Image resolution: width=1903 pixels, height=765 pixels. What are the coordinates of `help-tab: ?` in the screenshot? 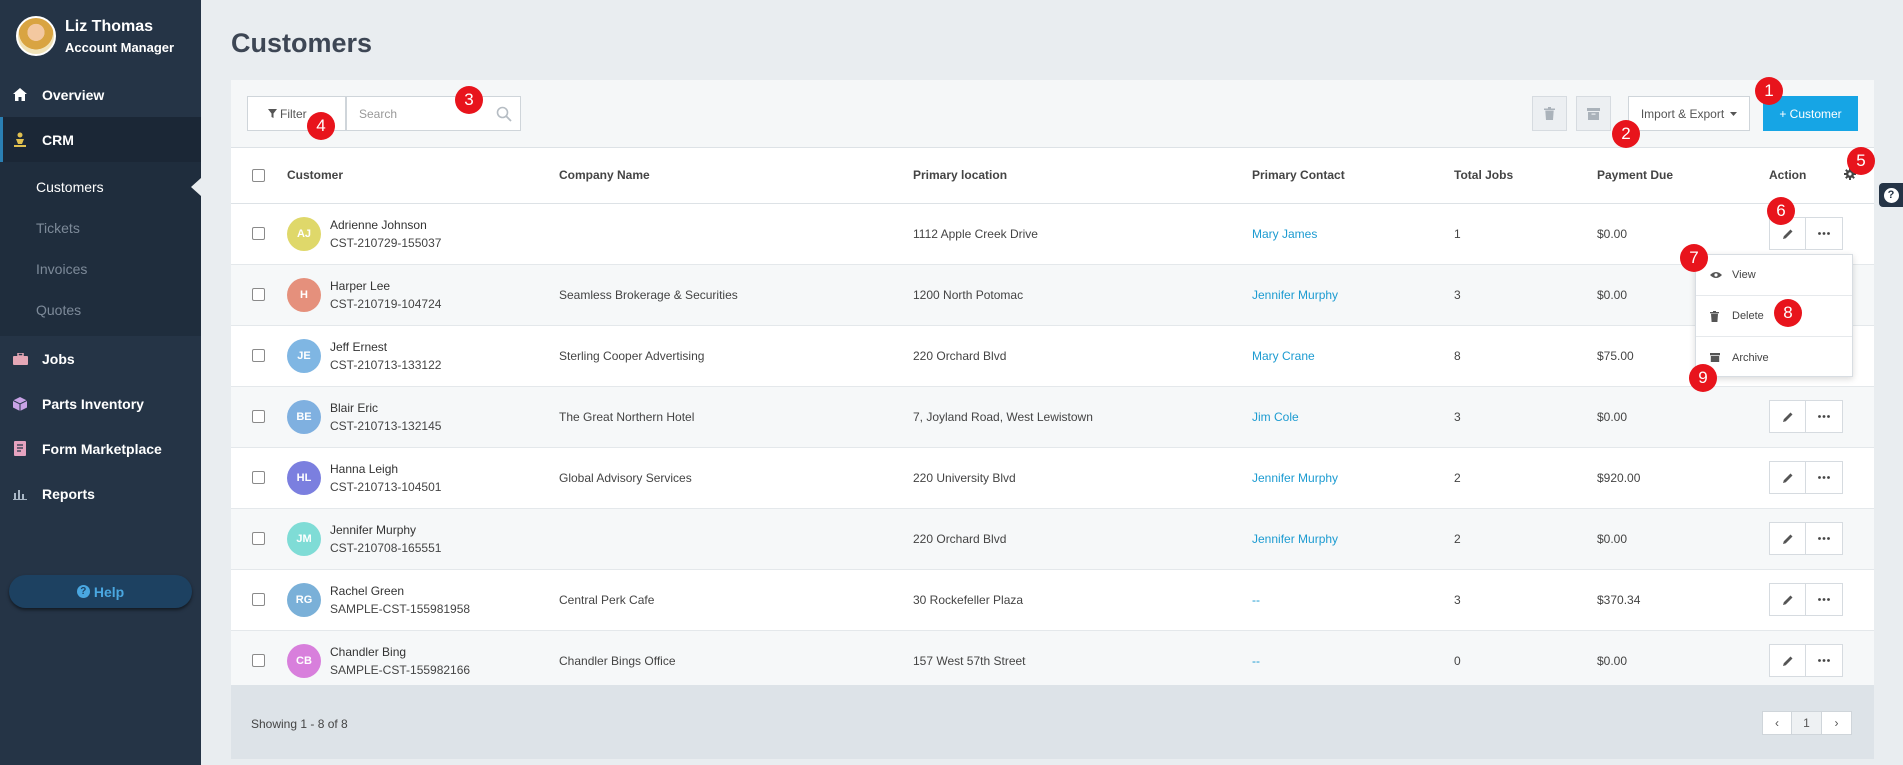 It's located at (1891, 195).